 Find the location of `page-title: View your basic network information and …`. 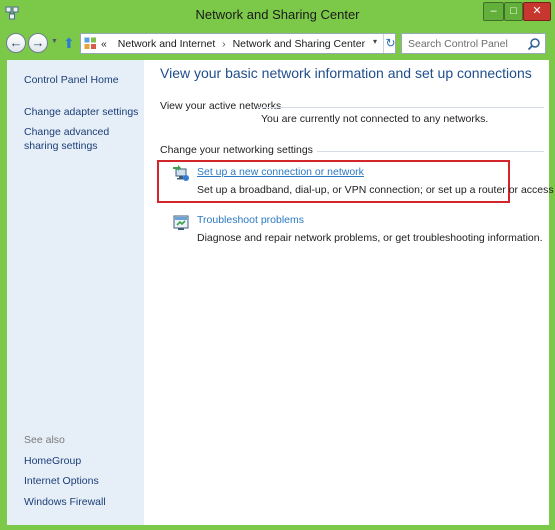

page-title: View your basic network information and … is located at coordinates (346, 73).